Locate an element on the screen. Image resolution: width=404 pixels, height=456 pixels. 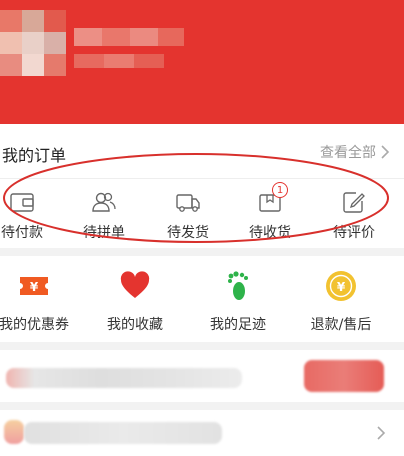
view-all-label: 查看全部 is located at coordinates (348, 153).